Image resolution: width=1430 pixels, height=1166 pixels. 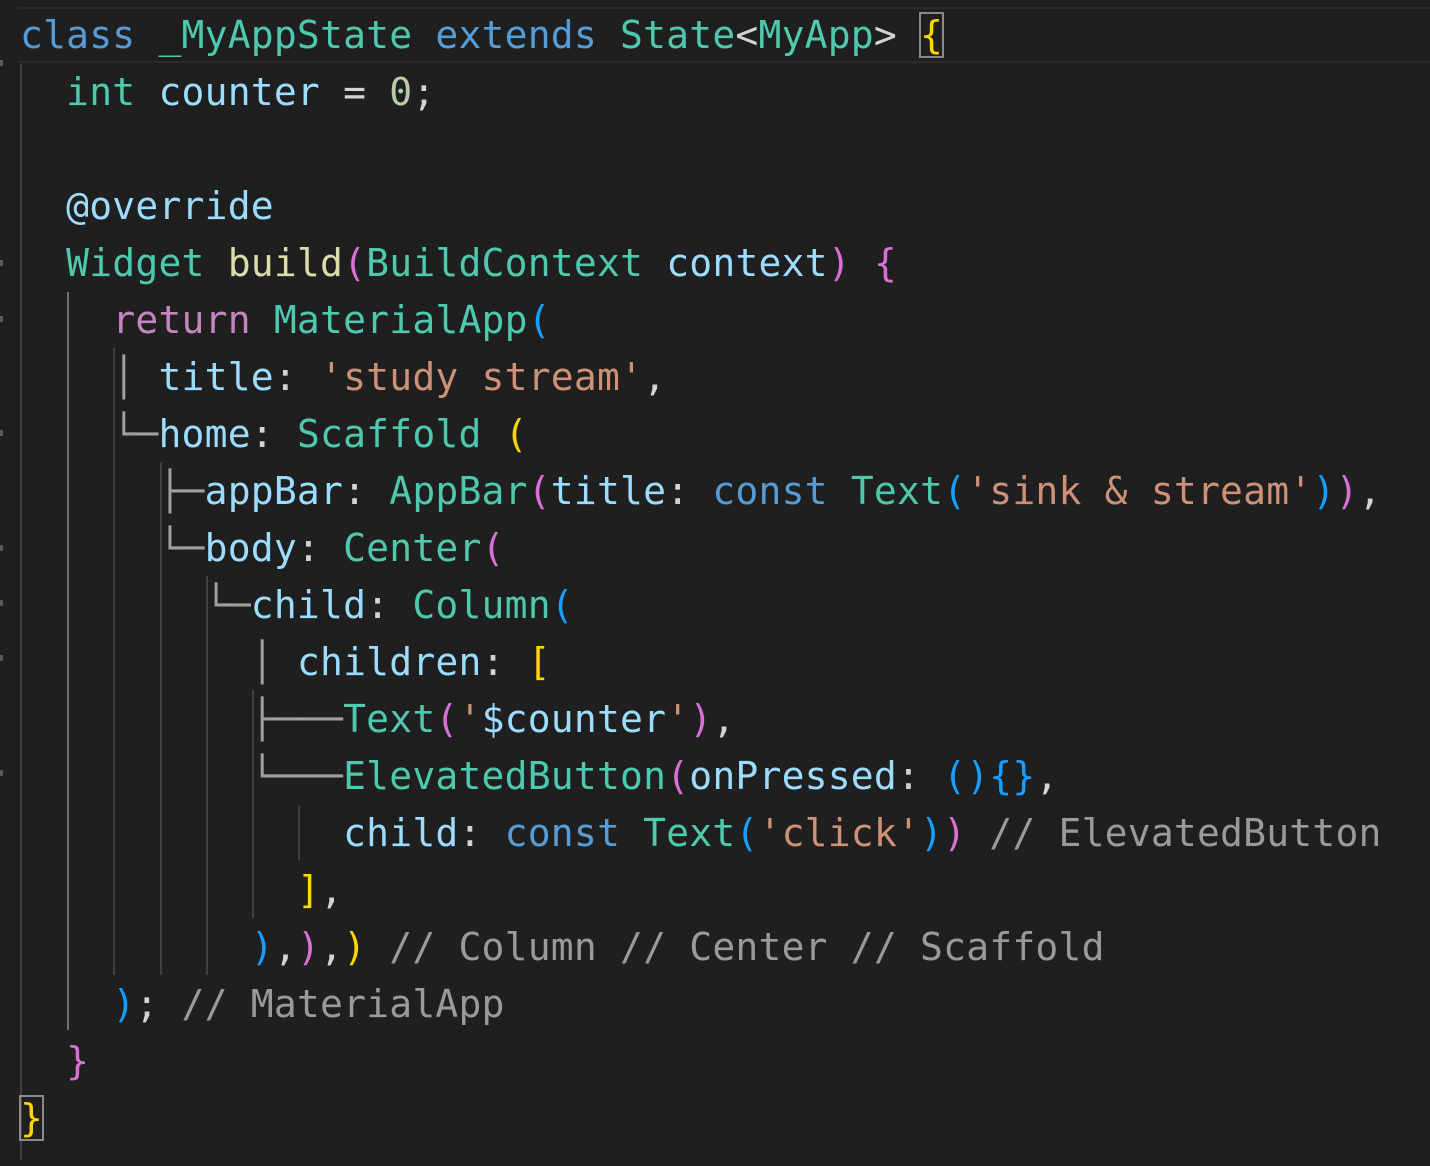 I want to click on token-punc: ;, so click(x=424, y=92).